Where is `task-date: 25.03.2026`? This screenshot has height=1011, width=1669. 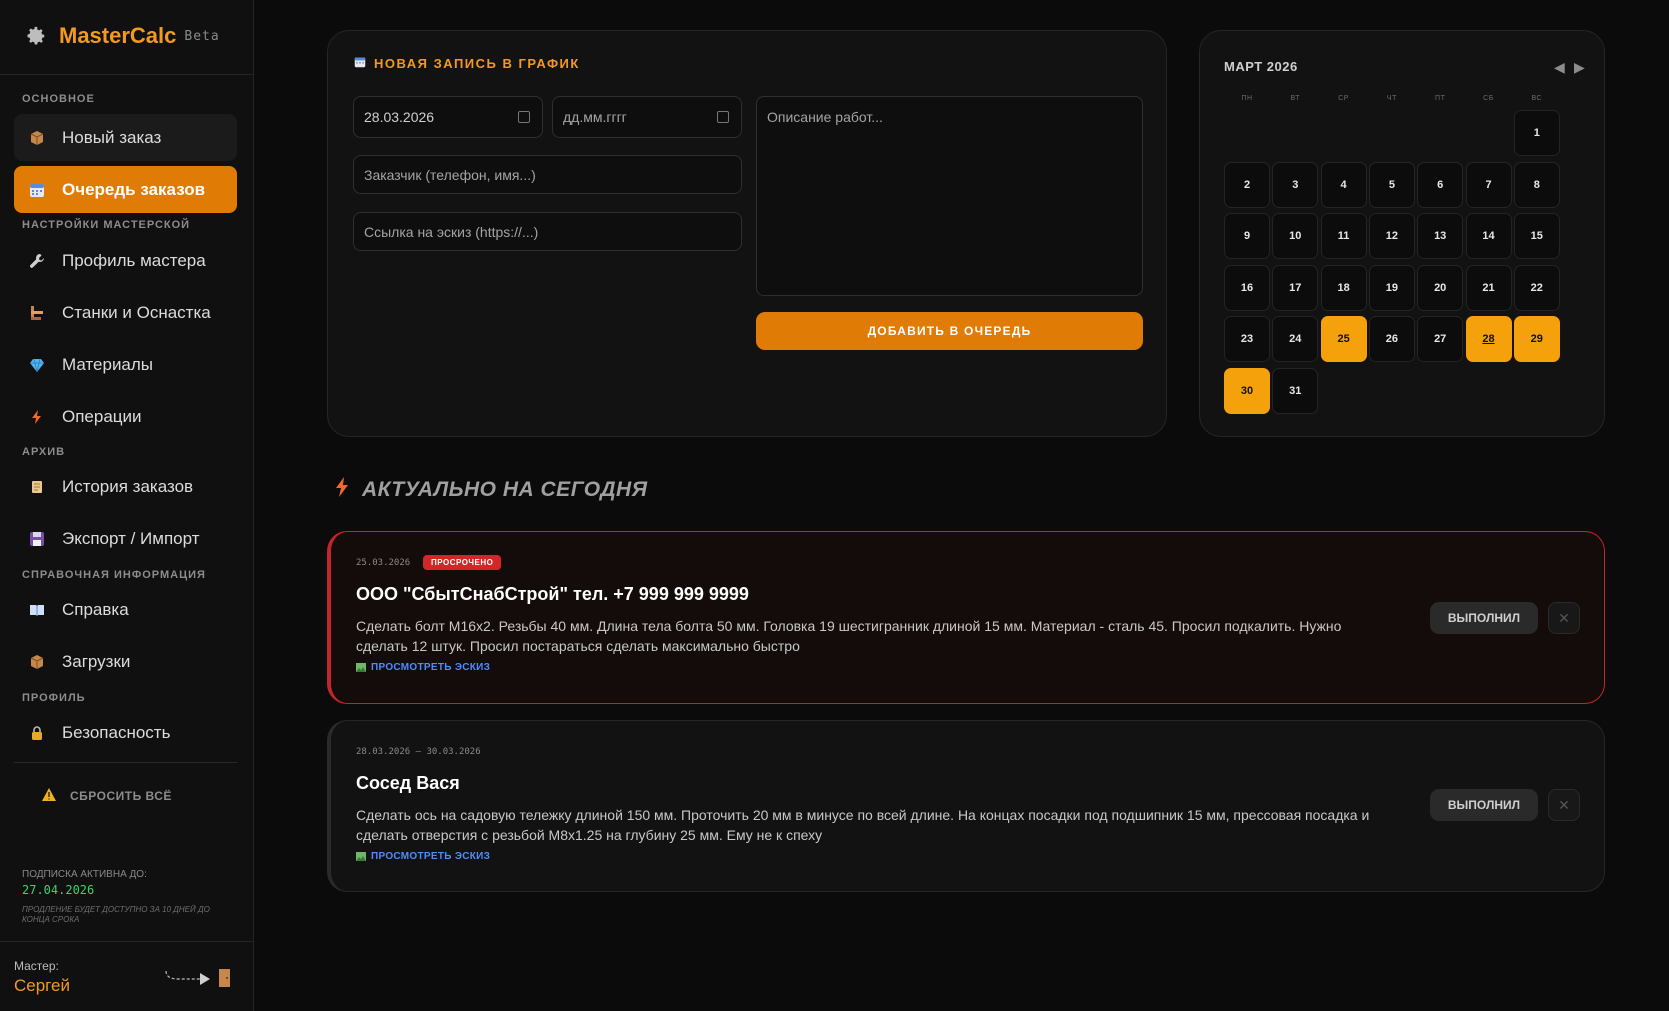 task-date: 25.03.2026 is located at coordinates (383, 563).